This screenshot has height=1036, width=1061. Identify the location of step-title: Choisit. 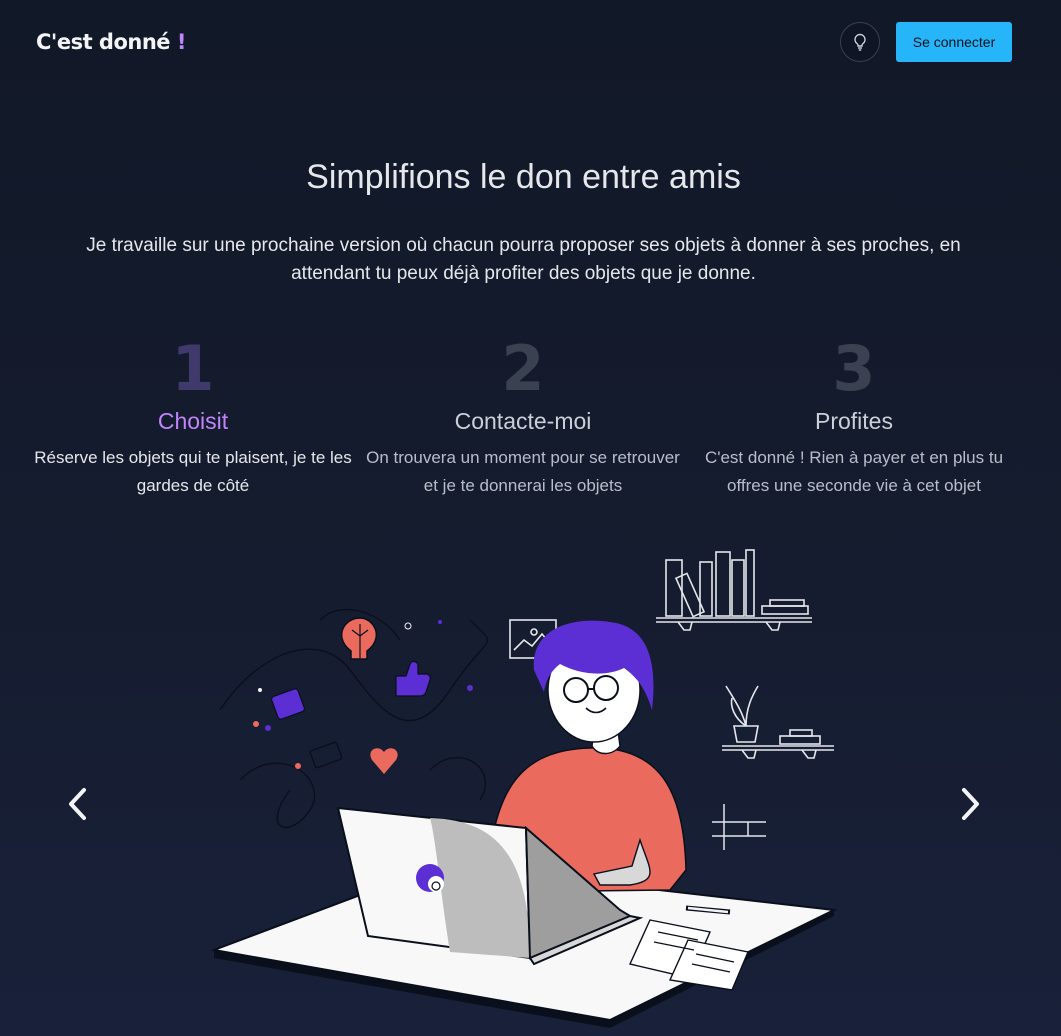
(193, 421).